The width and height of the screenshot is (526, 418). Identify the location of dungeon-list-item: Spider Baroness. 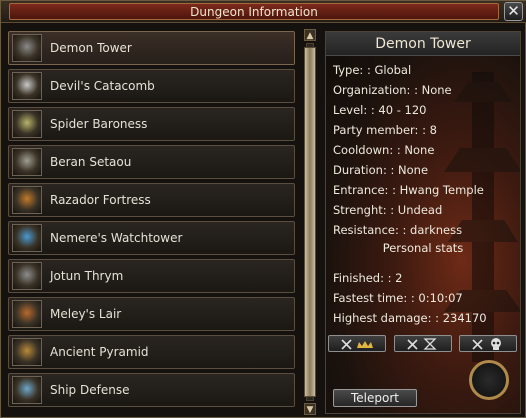
(151, 124).